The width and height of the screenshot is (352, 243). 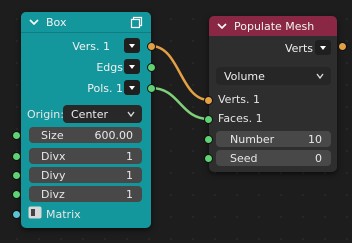 What do you see at coordinates (136, 22) in the screenshot?
I see `node-group-icon` at bounding box center [136, 22].